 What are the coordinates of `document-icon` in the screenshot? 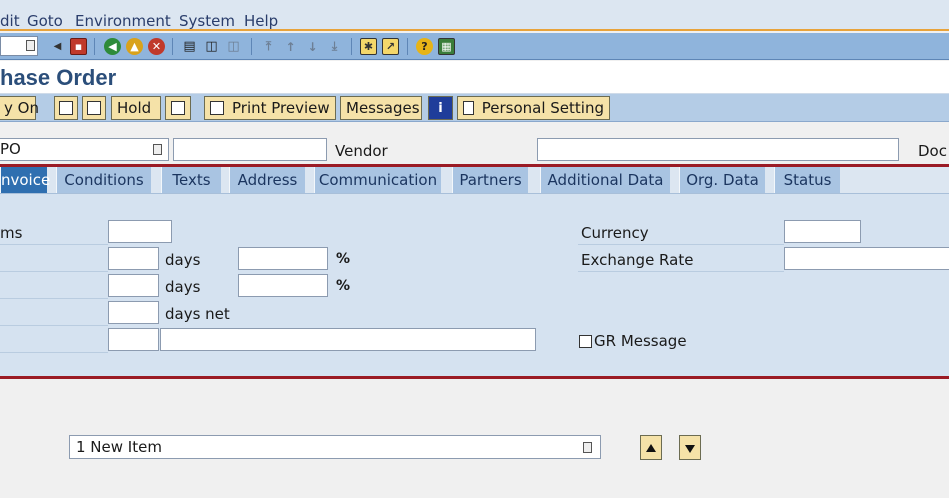 It's located at (66, 108).